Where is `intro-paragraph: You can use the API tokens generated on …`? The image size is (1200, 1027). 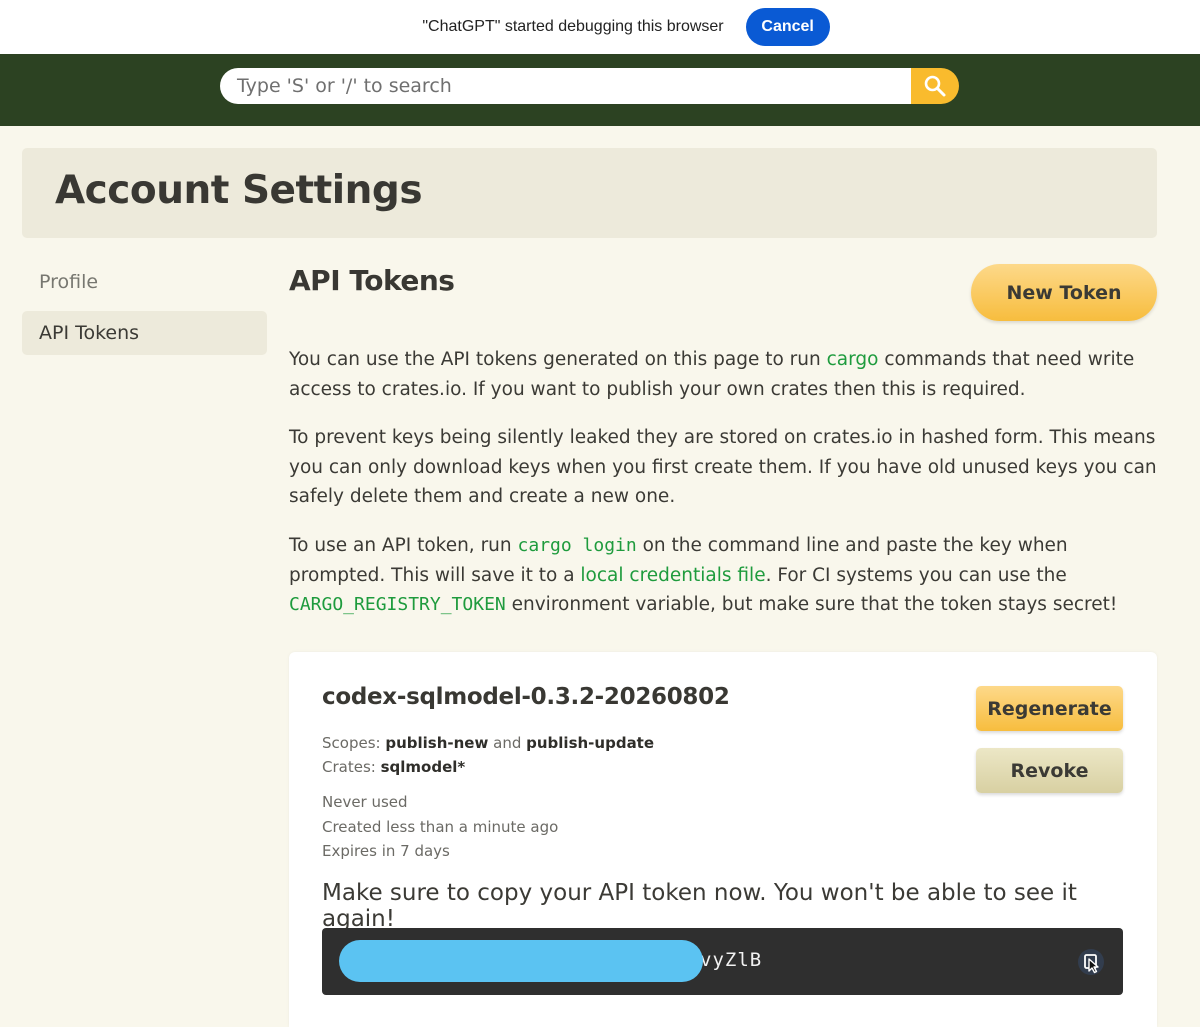 intro-paragraph: You can use the API tokens generated on … is located at coordinates (724, 374).